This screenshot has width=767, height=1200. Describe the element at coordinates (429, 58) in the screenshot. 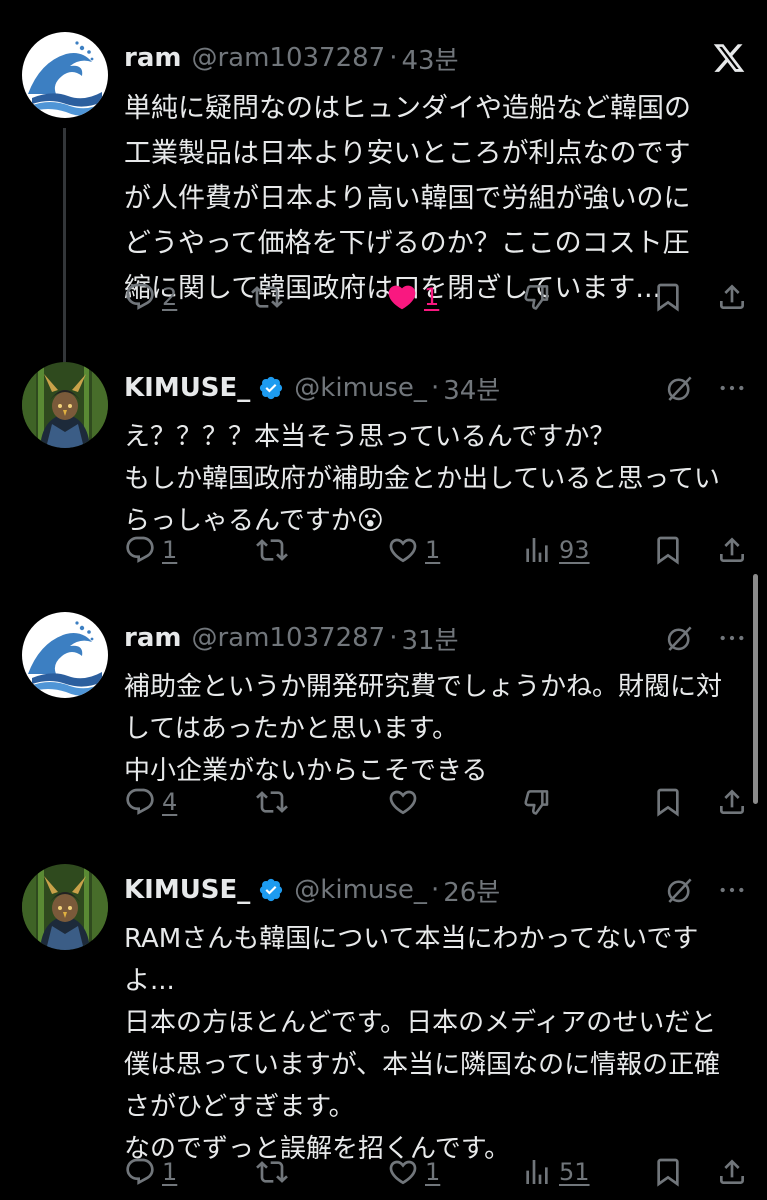

I see `timestamp: 43분` at that location.